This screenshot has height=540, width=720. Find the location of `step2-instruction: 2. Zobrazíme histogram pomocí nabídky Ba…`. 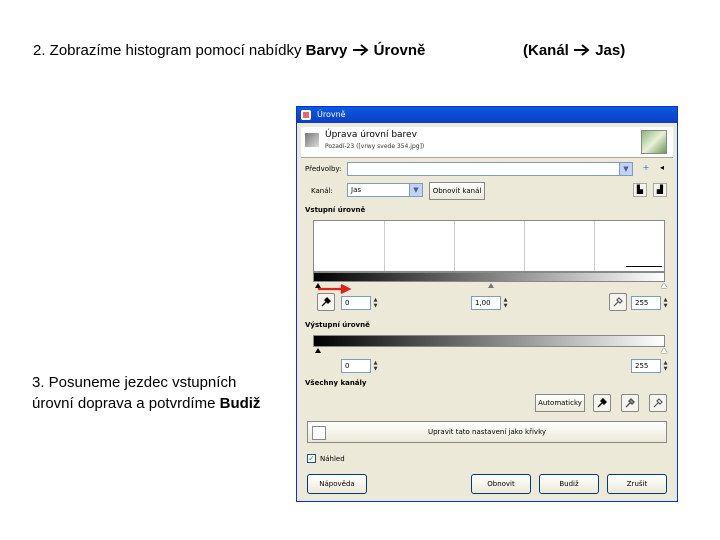

step2-instruction: 2. Zobrazíme histogram pomocí nabídky Ba… is located at coordinates (229, 50).